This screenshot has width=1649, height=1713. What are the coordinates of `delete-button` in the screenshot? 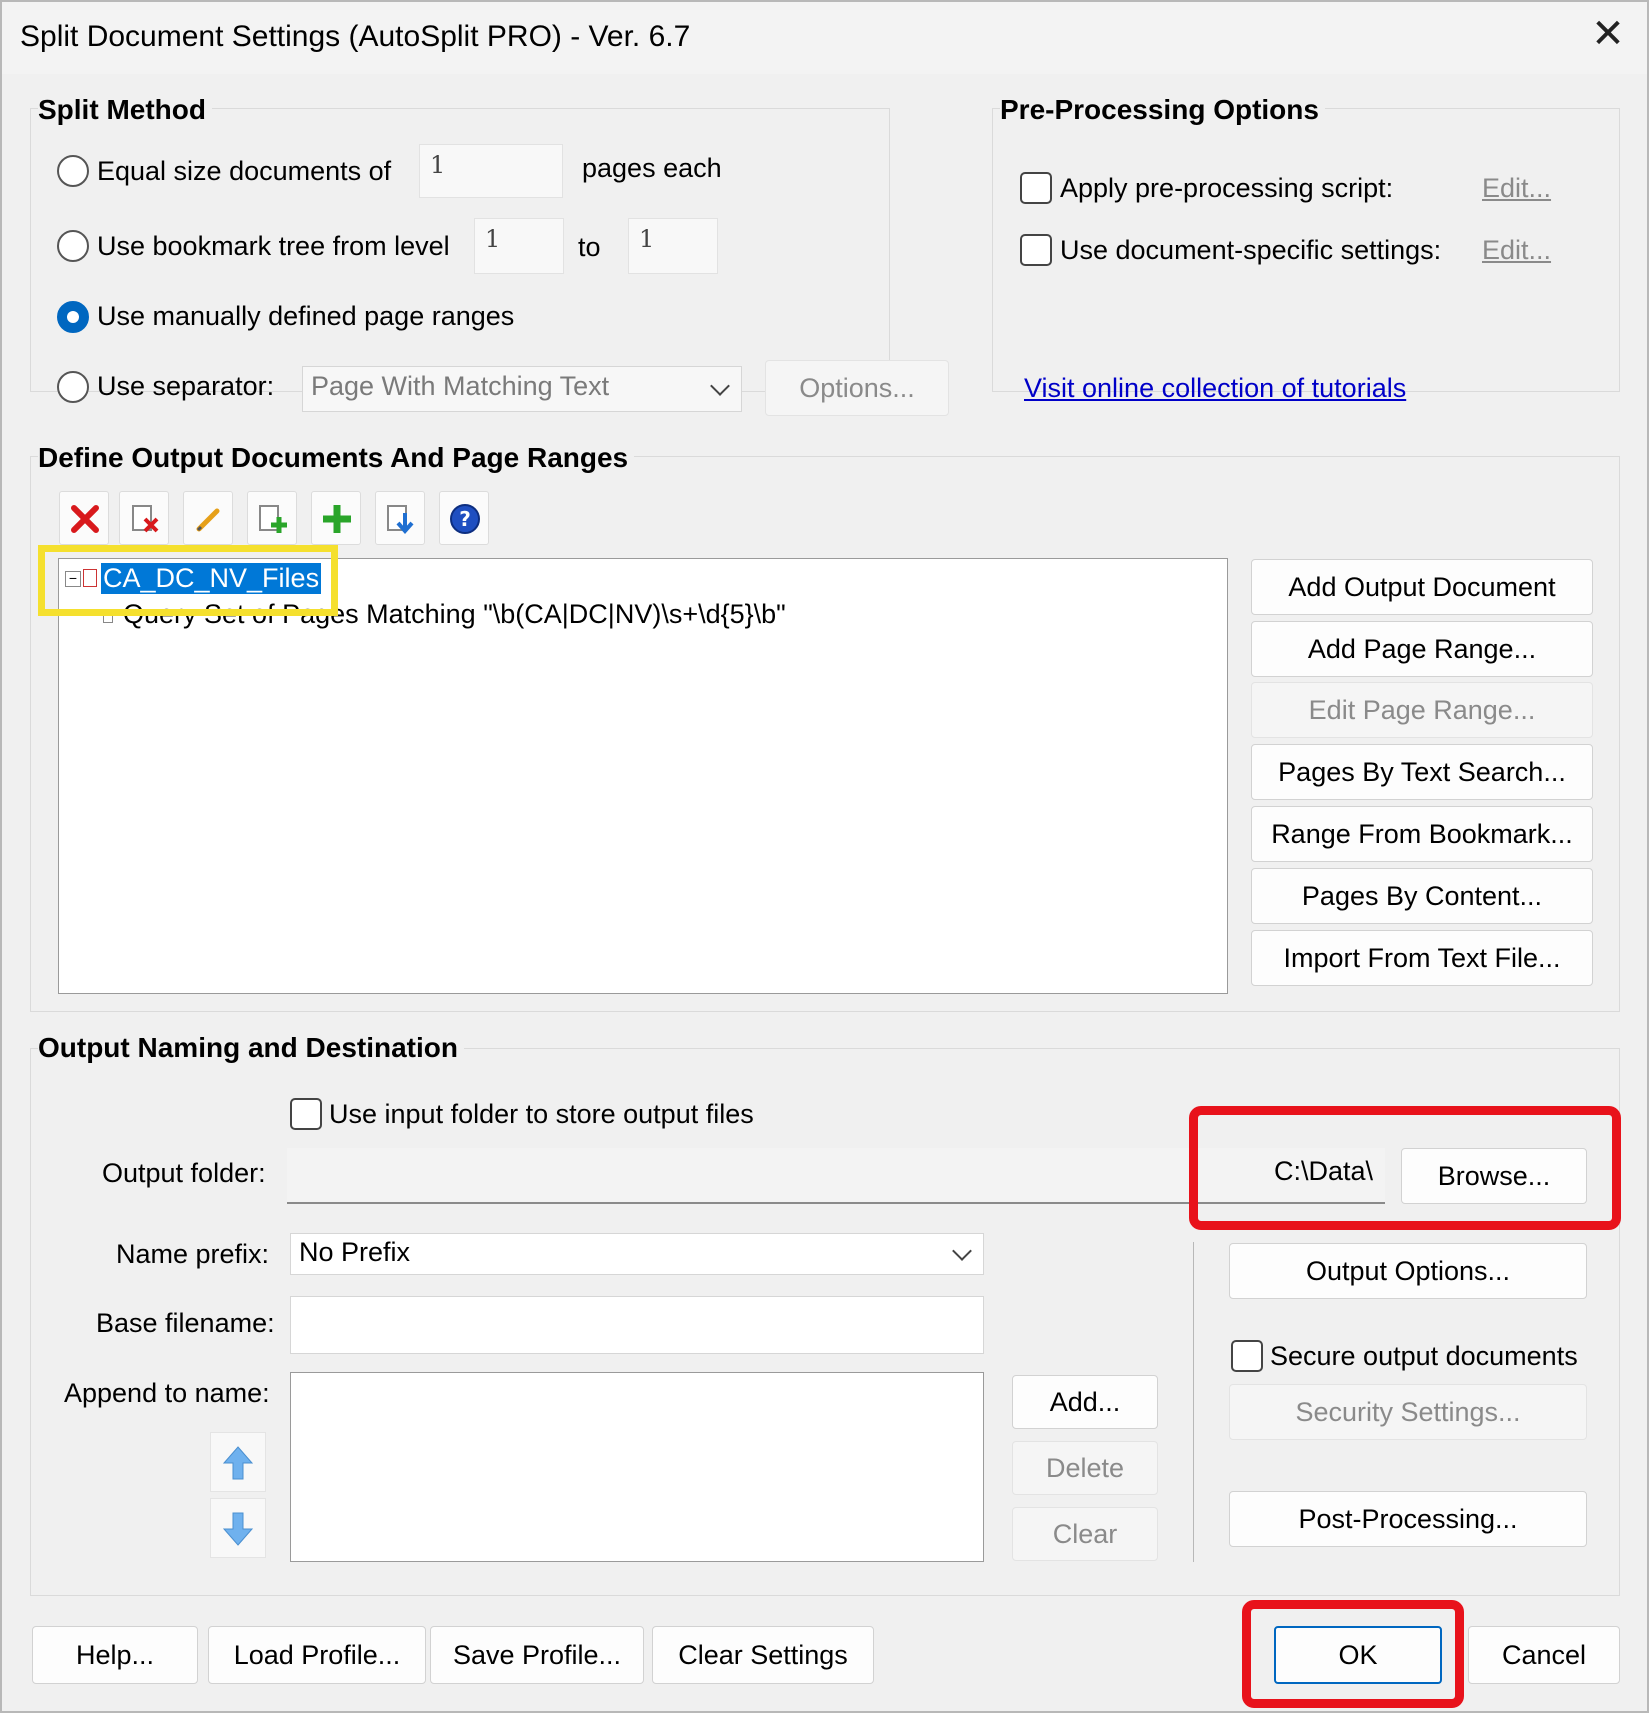 It's located at (84, 518).